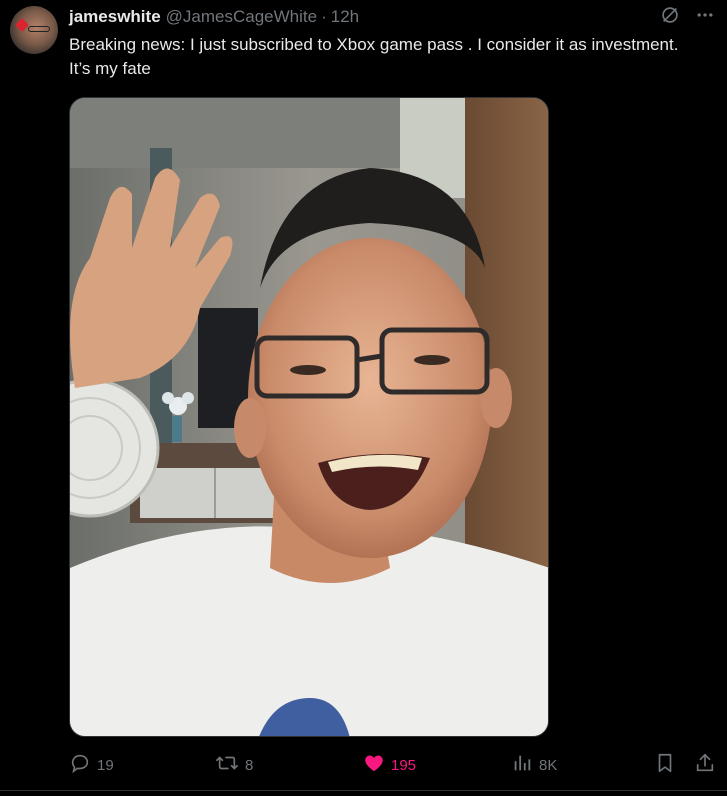 This screenshot has width=727, height=796. I want to click on reply-icon, so click(80, 765).